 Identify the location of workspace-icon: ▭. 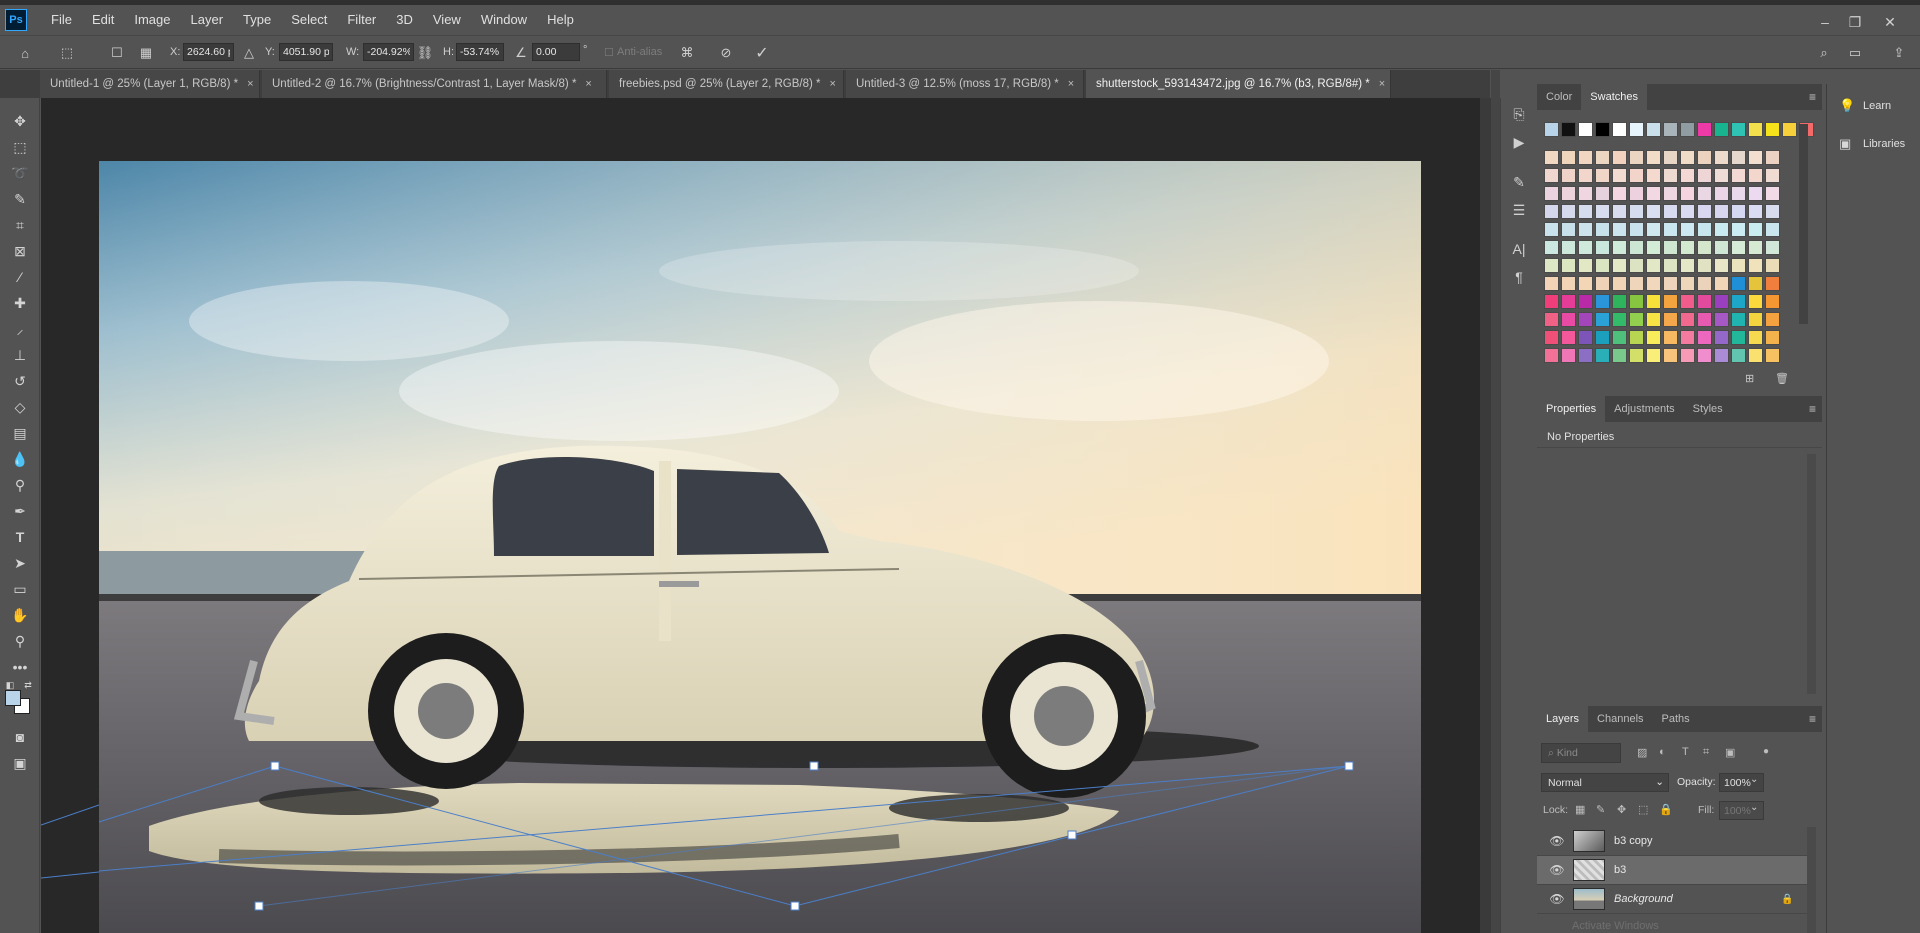
(1855, 53).